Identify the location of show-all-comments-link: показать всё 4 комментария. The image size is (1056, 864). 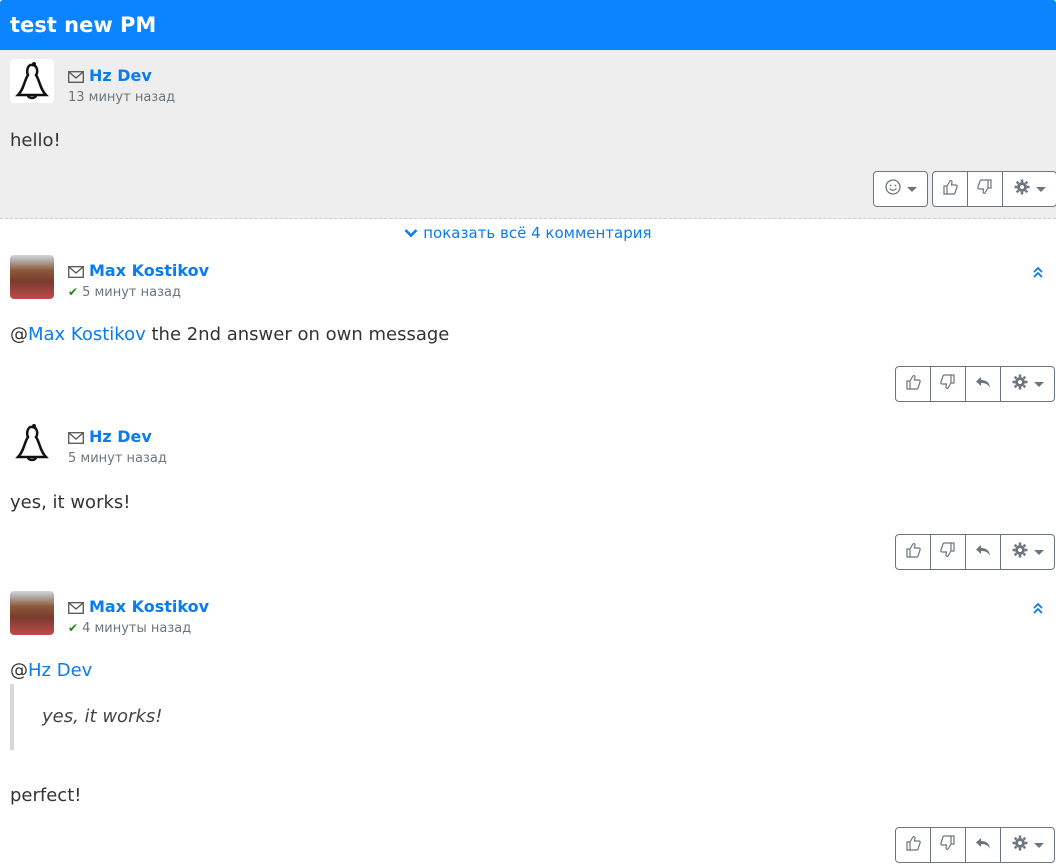
(528, 233).